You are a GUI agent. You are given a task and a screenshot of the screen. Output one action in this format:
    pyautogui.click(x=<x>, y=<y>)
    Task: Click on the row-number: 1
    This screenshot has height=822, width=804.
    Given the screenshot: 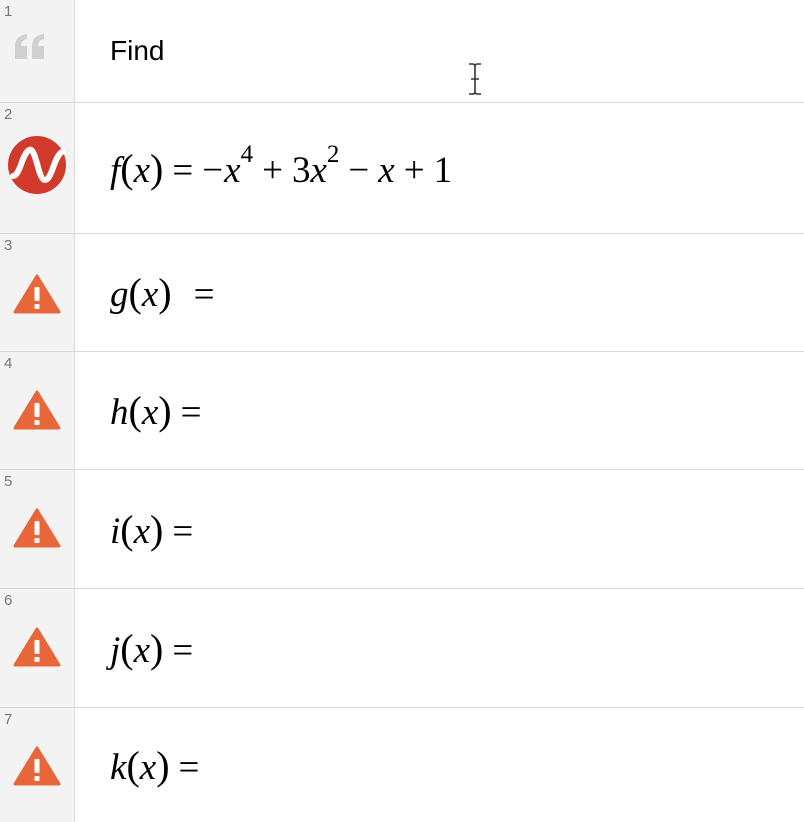 What is the action you would take?
    pyautogui.click(x=8, y=11)
    